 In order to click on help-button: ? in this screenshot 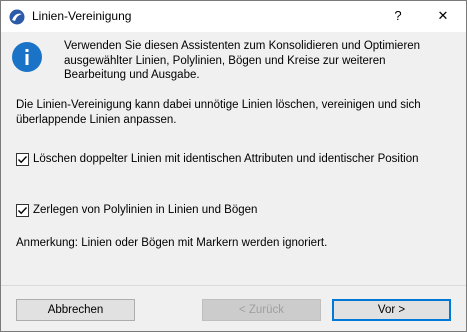, I will do `click(398, 16)`.